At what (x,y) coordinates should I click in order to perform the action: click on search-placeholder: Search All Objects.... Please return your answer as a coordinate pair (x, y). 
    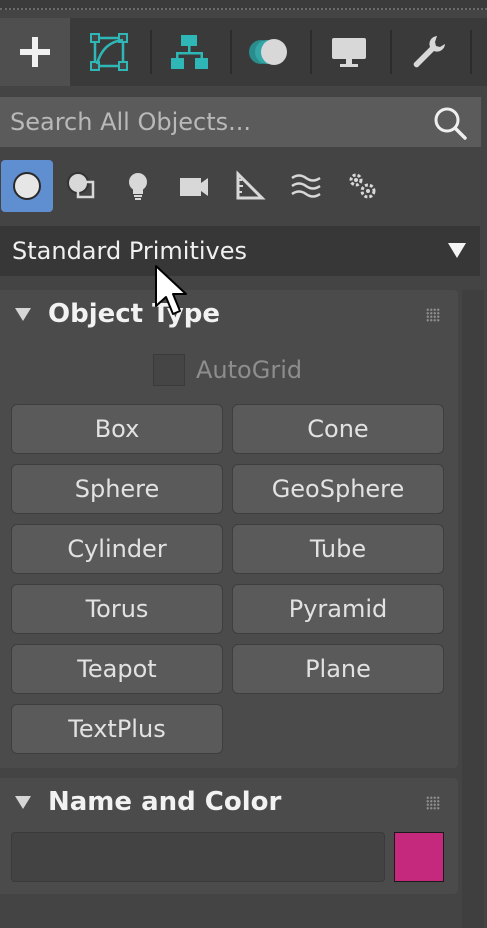
    Looking at the image, I should click on (131, 122).